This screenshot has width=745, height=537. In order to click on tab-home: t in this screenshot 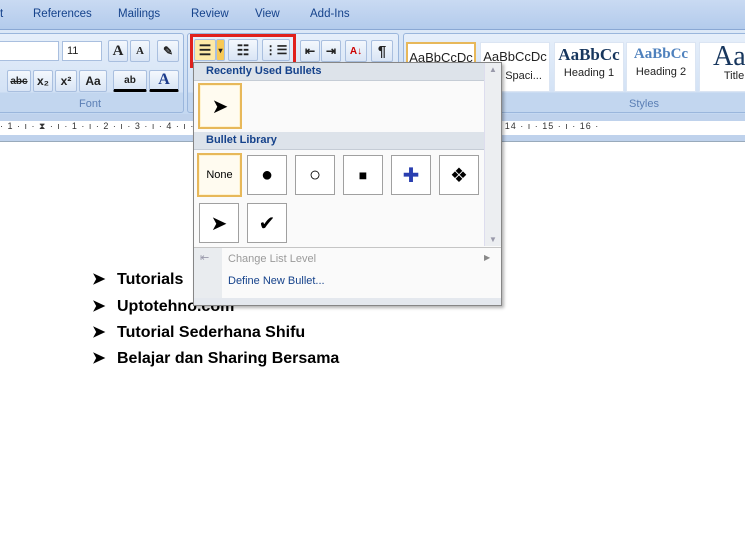, I will do `click(1, 14)`.